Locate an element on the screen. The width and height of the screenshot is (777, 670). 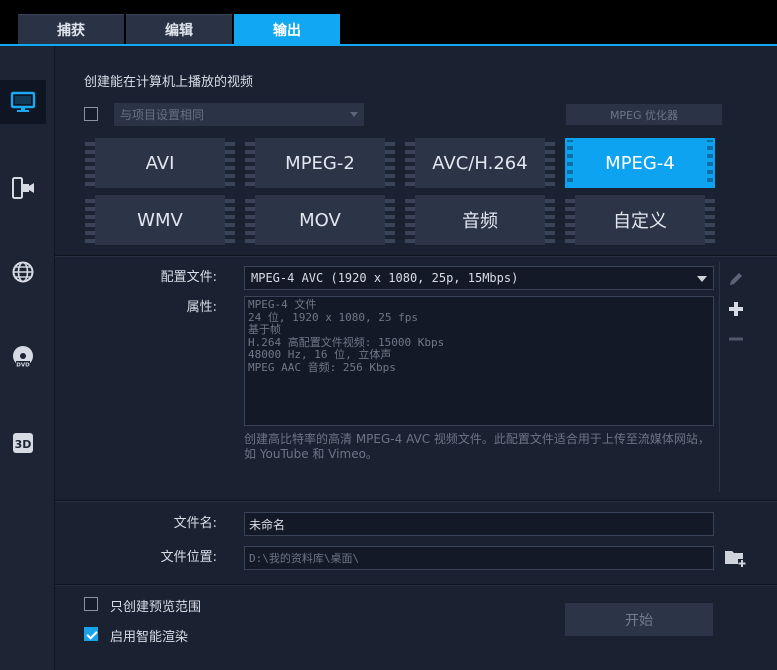
edit-profile-button is located at coordinates (736, 279).